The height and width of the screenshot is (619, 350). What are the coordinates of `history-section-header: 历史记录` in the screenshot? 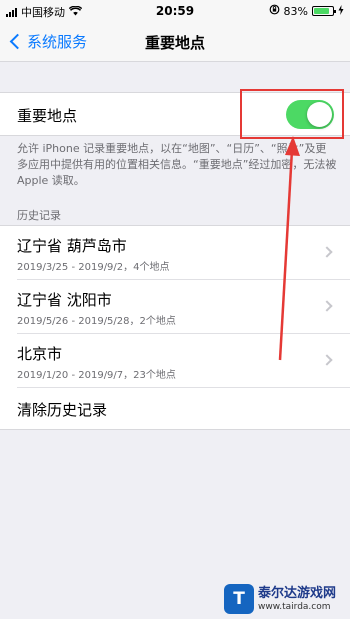 It's located at (39, 215).